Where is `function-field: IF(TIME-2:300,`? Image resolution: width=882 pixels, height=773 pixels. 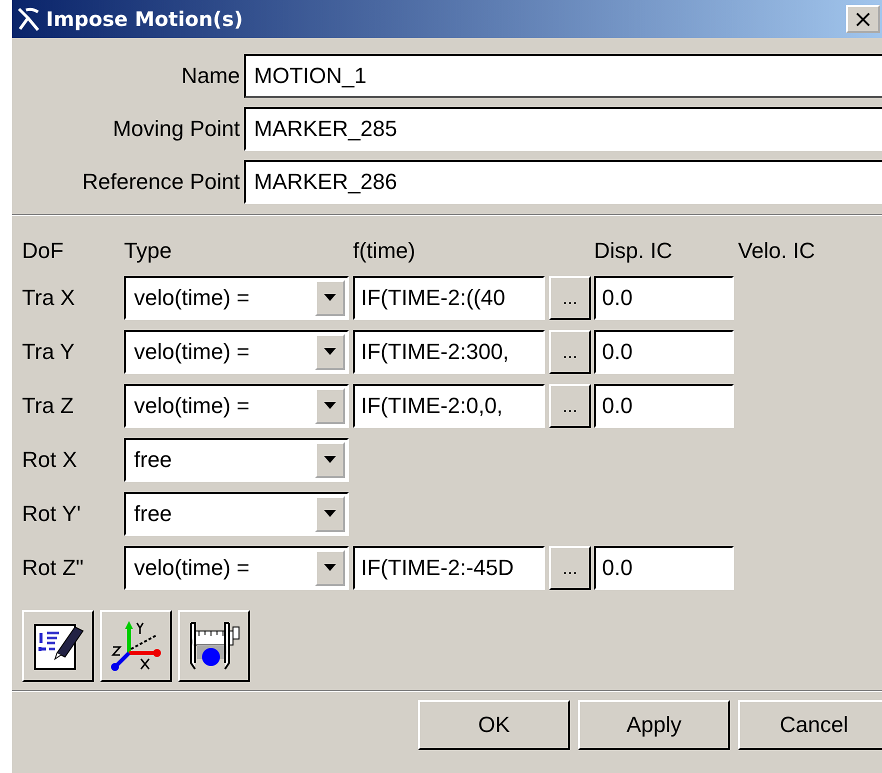
function-field: IF(TIME-2:300, is located at coordinates (449, 352).